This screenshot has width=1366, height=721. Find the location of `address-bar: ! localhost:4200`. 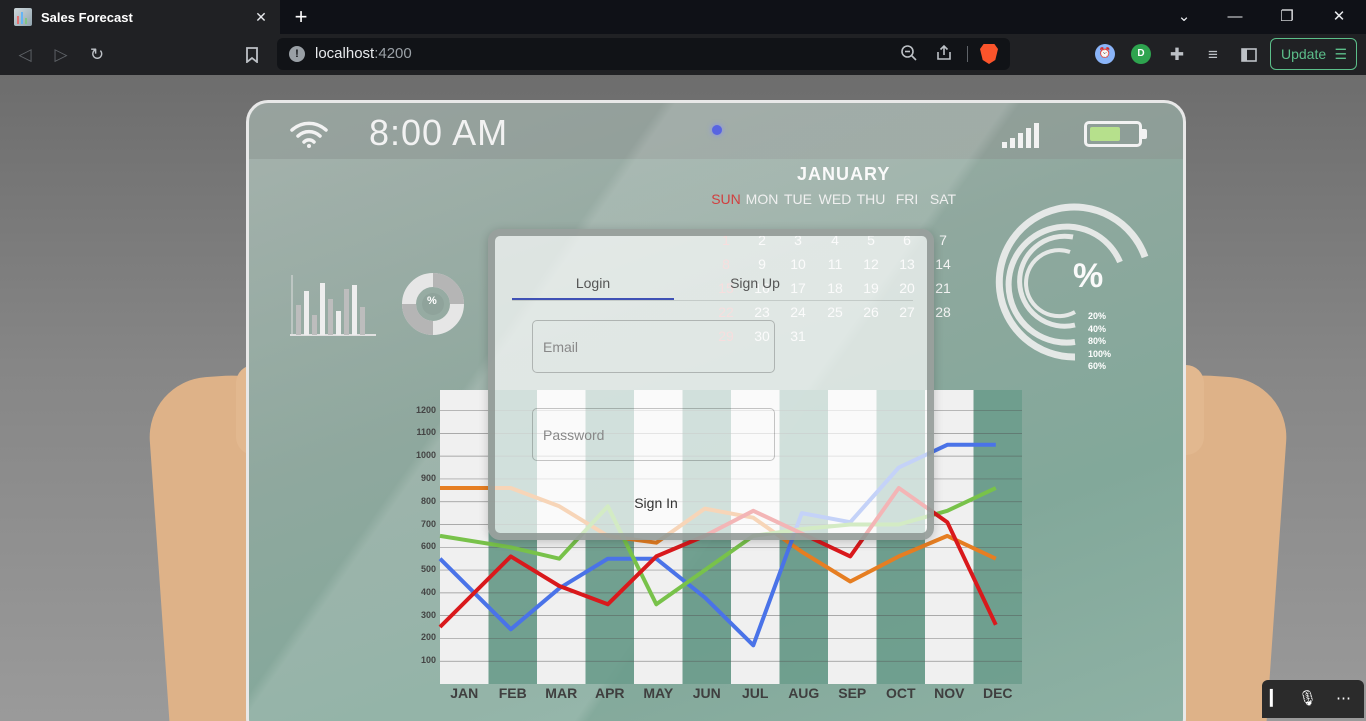

address-bar: ! localhost:4200 is located at coordinates (643, 54).